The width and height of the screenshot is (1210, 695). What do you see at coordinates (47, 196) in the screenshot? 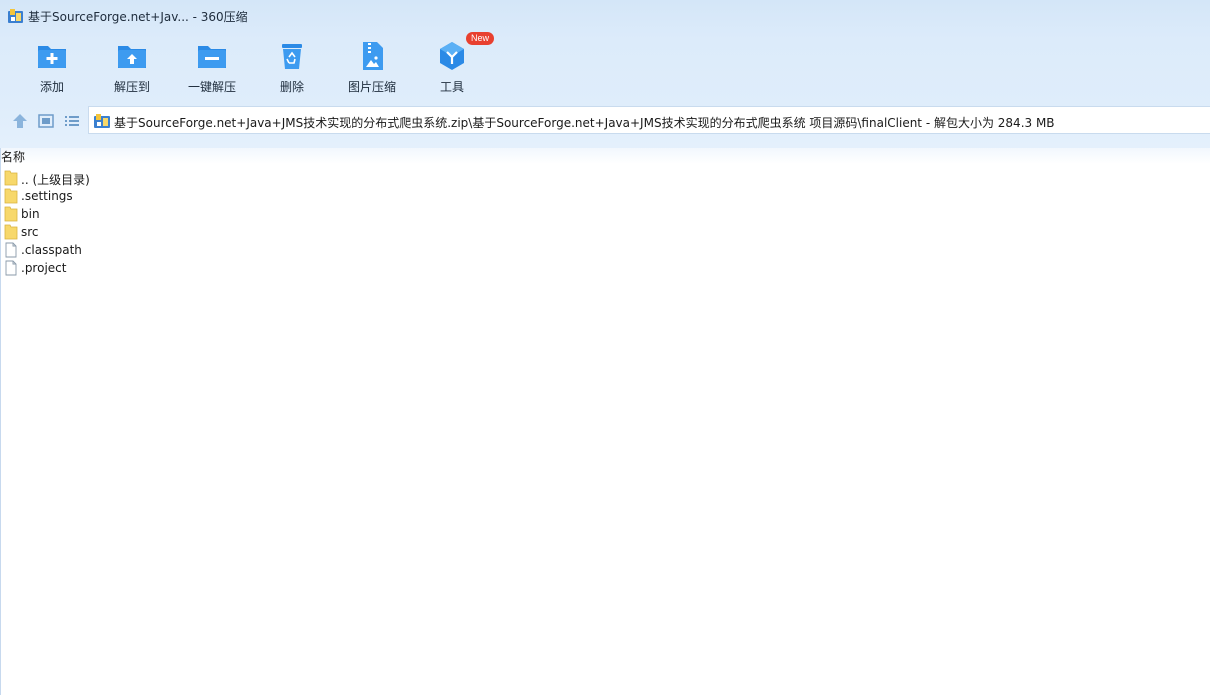
I see `list-item-label: .settings` at bounding box center [47, 196].